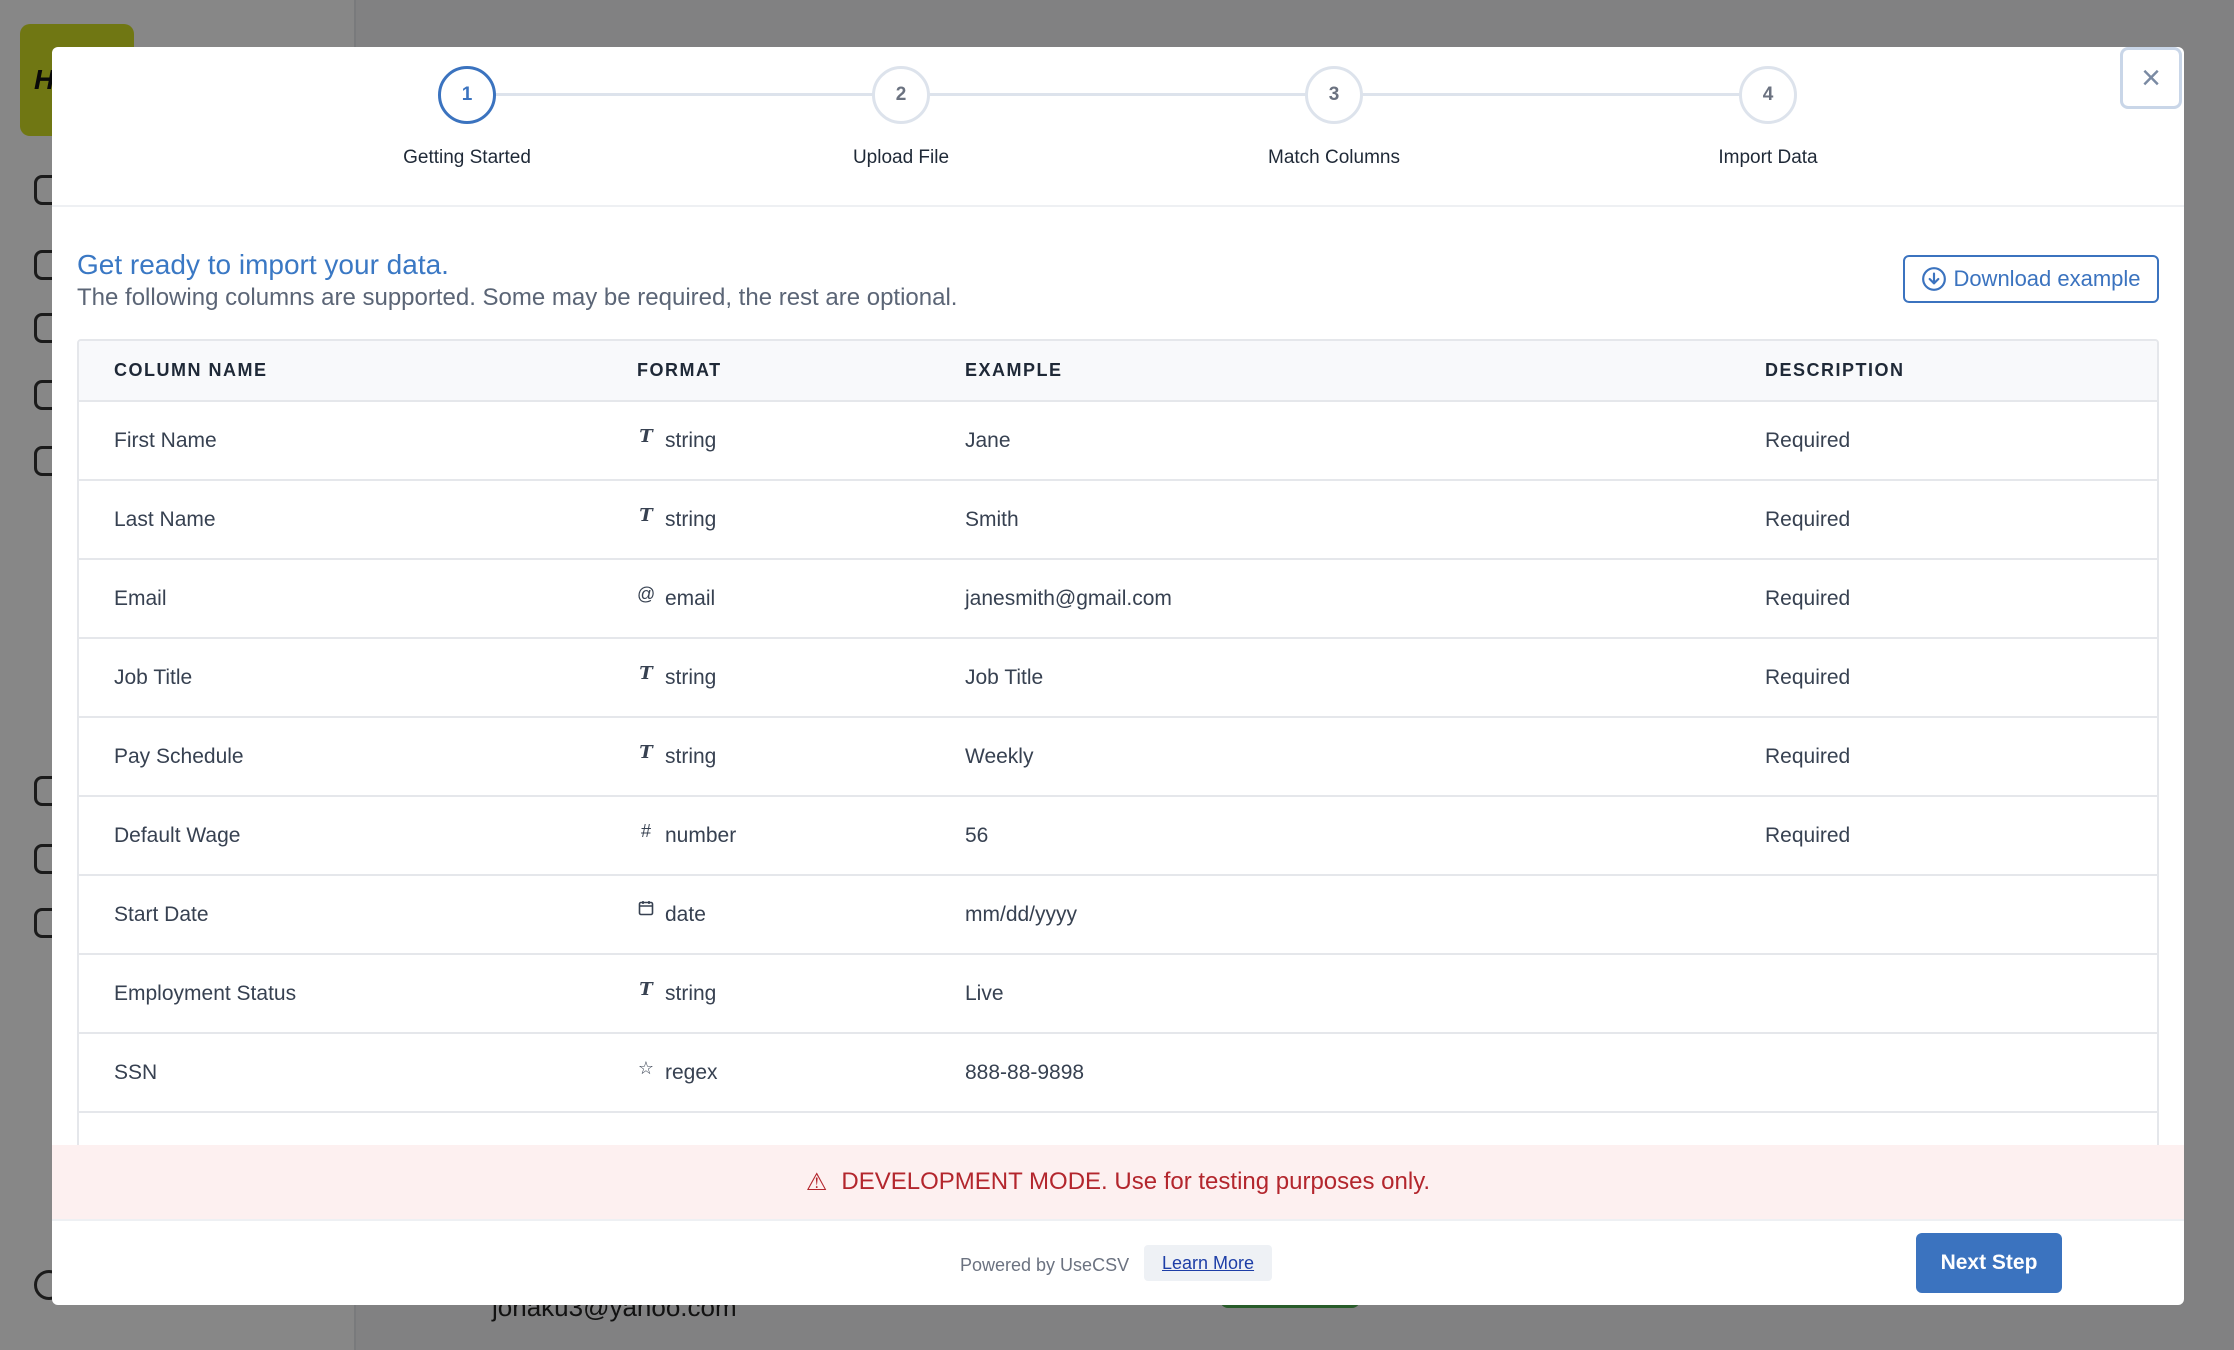 This screenshot has width=2234, height=1350. I want to click on table-row: Pay Schedule Tstring Weekly Required, so click(1118, 757).